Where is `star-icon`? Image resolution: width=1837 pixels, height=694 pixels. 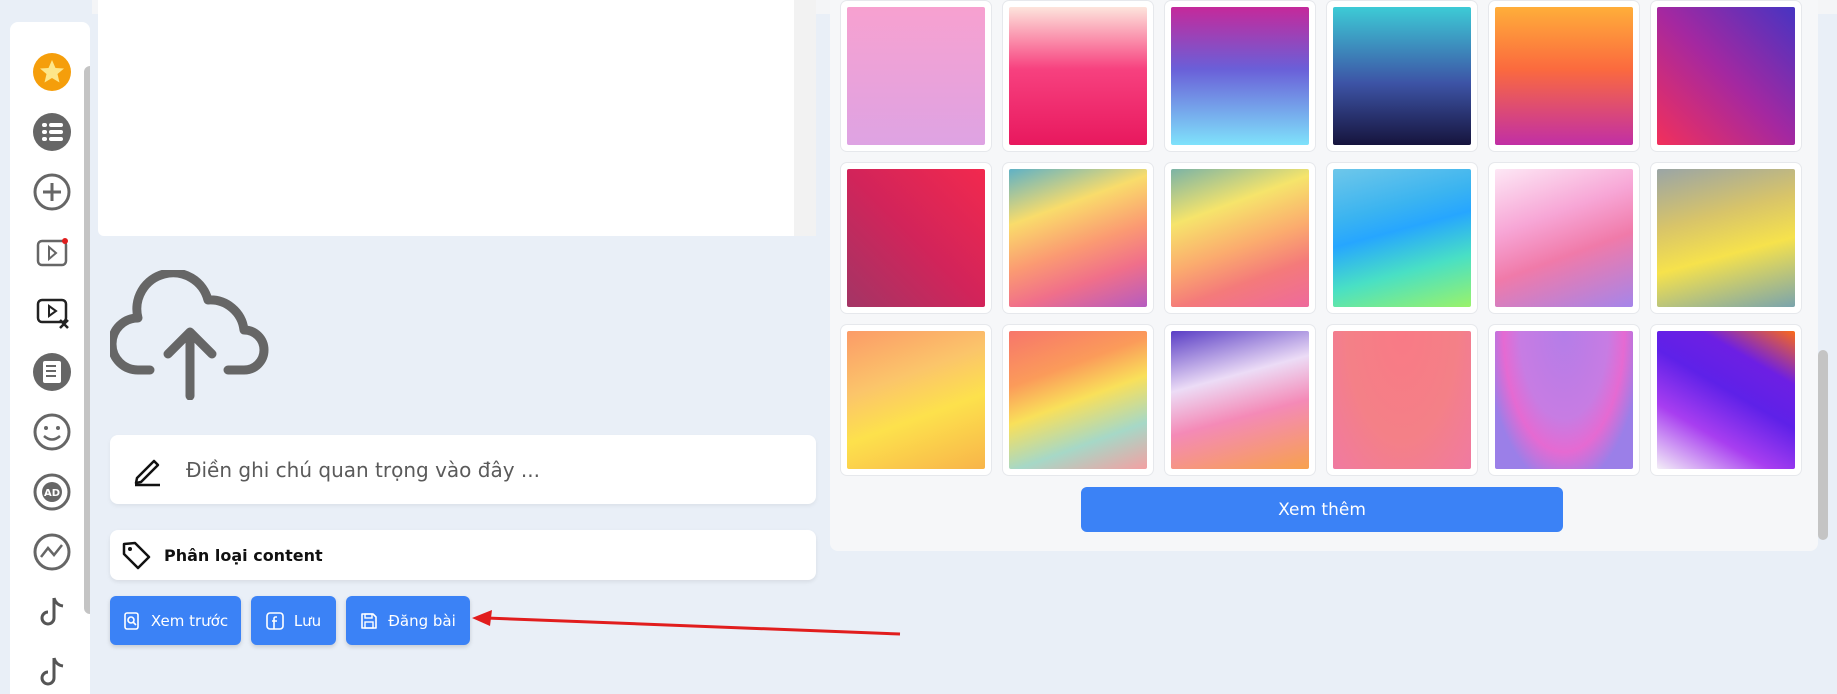
star-icon is located at coordinates (52, 72).